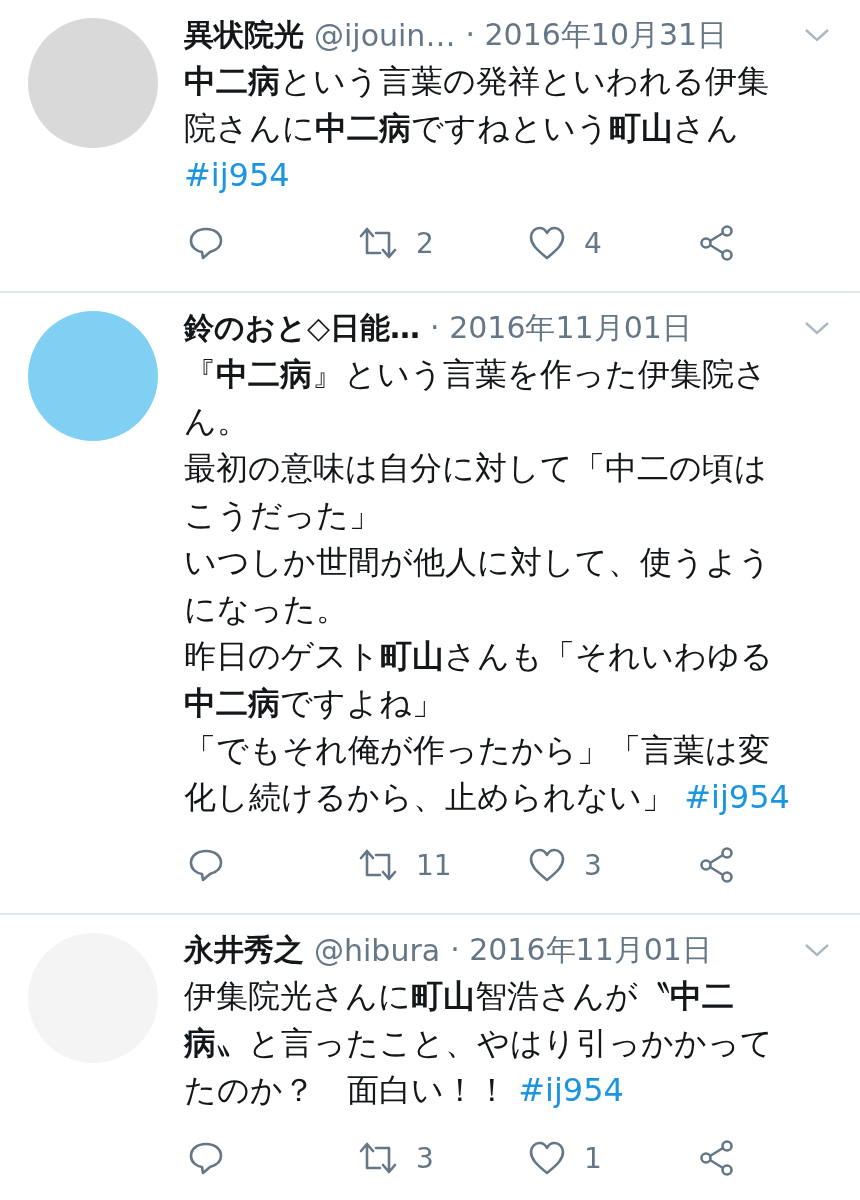 Image resolution: width=860 pixels, height=1200 pixels. Describe the element at coordinates (477, 128) in the screenshot. I see `tweet-text: 中二病という言葉の発祥といわれる伊集院さんに中二病ですねという町山さん #ij954` at that location.